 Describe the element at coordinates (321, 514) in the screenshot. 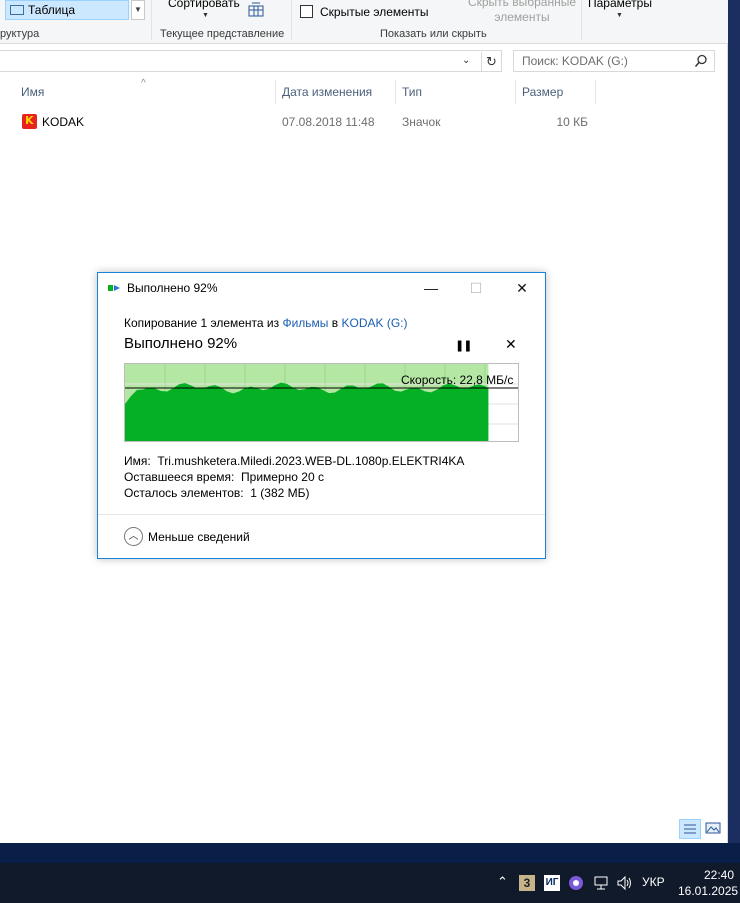

I see `dialog-divider` at that location.